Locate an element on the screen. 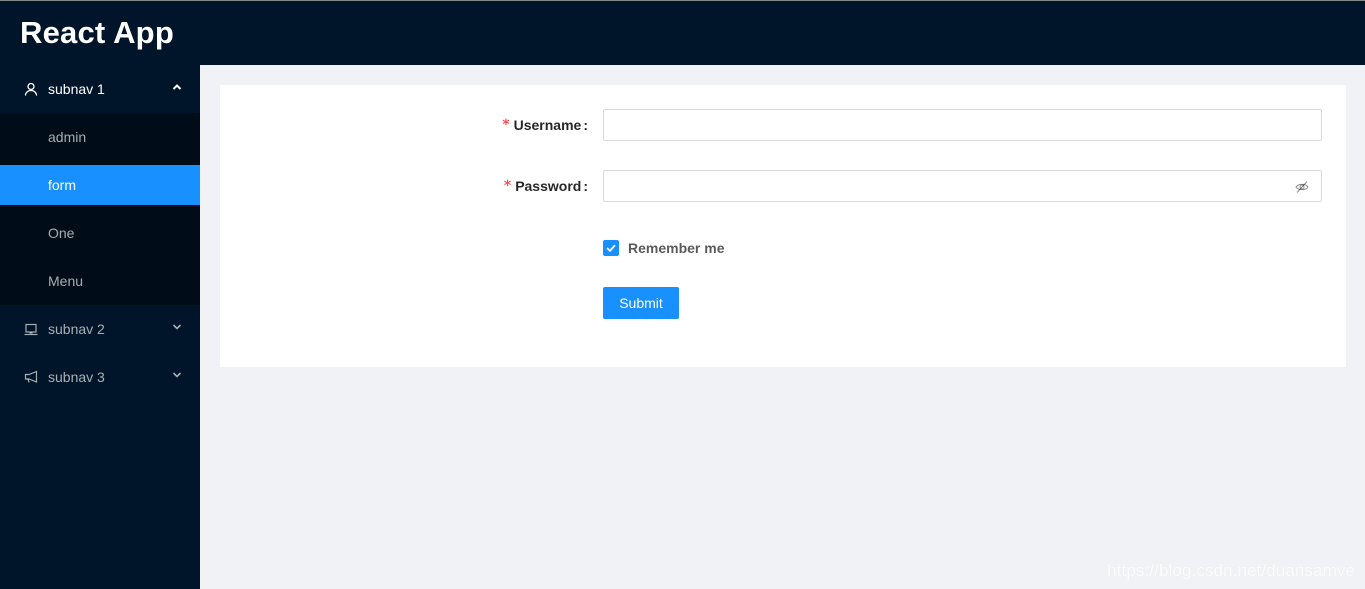 Image resolution: width=1365 pixels, height=589 pixels. submenu-subnav-2: subnav 2 is located at coordinates (100, 329).